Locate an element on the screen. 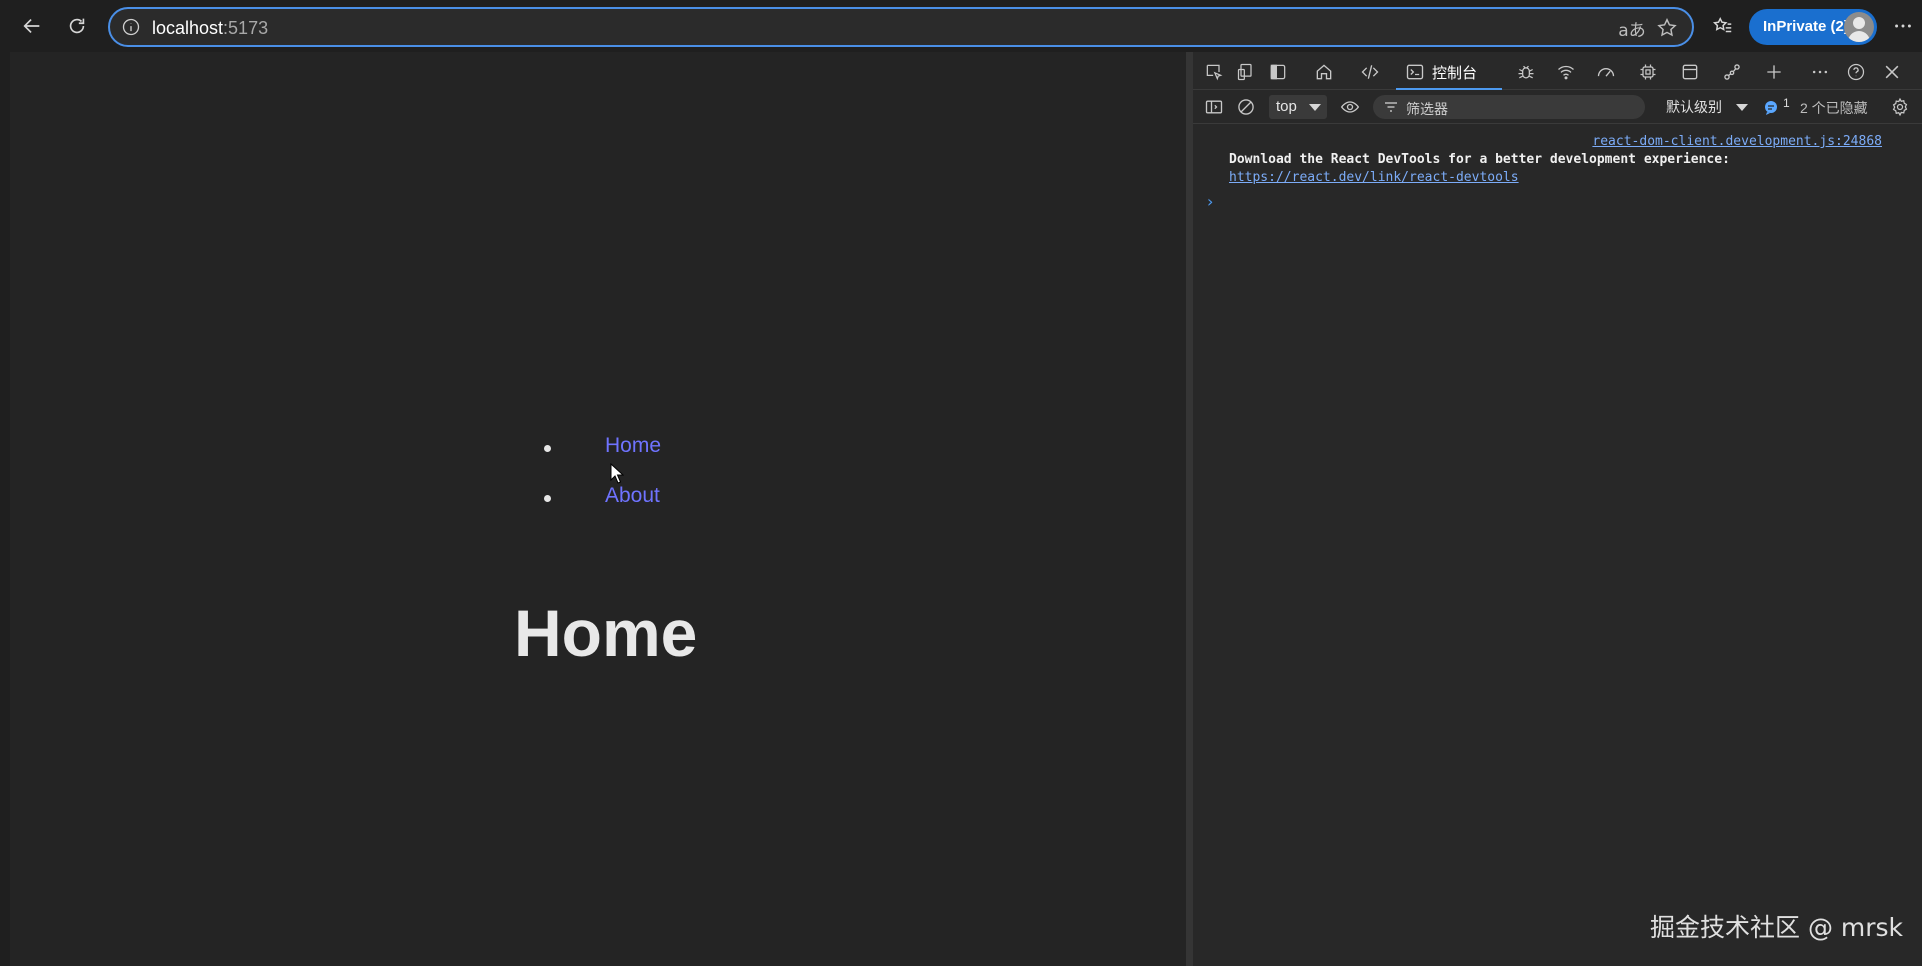 This screenshot has width=1922, height=966. console-toolbar: top 筛选器 默认级别 1 2 个已隐藏 is located at coordinates (1557, 107).